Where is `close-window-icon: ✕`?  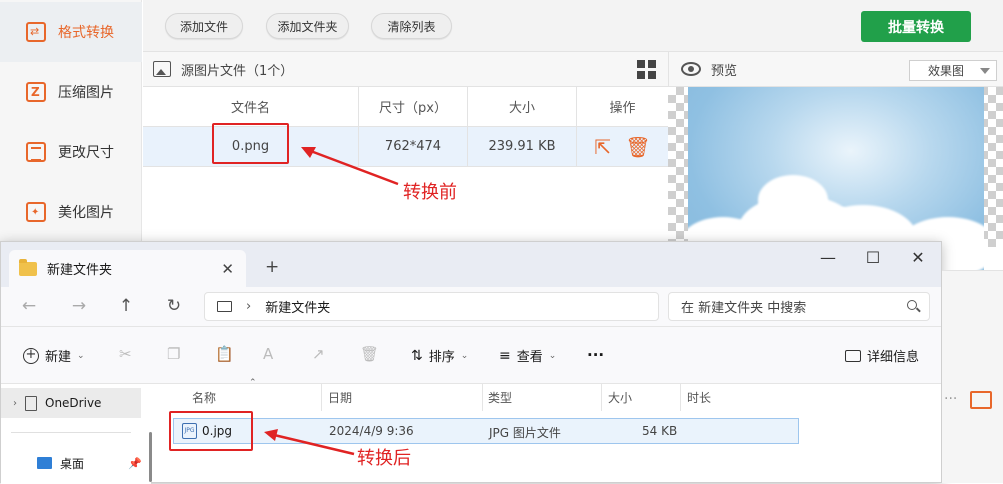 close-window-icon: ✕ is located at coordinates (918, 257).